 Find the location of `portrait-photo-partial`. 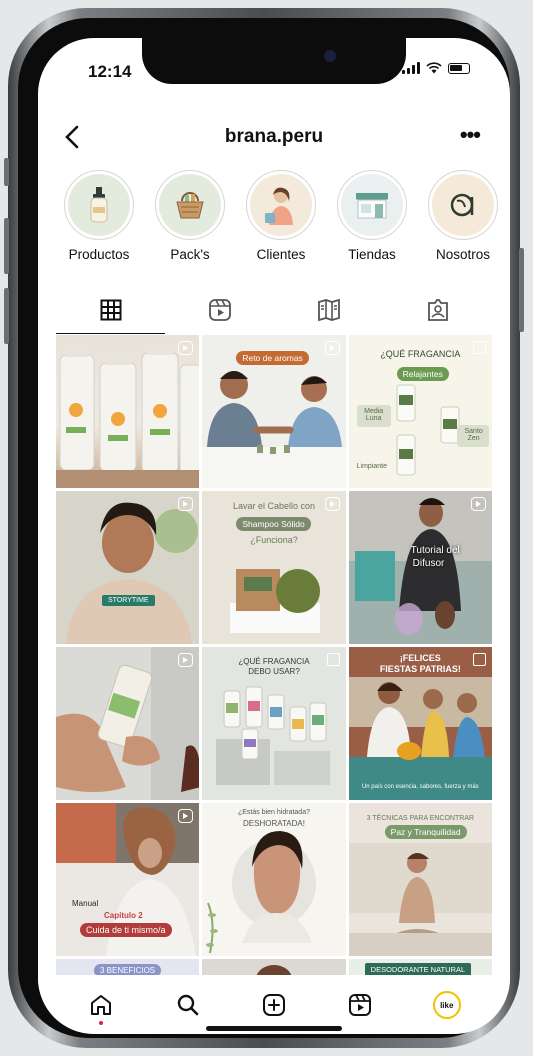

portrait-photo-partial is located at coordinates (274, 967).